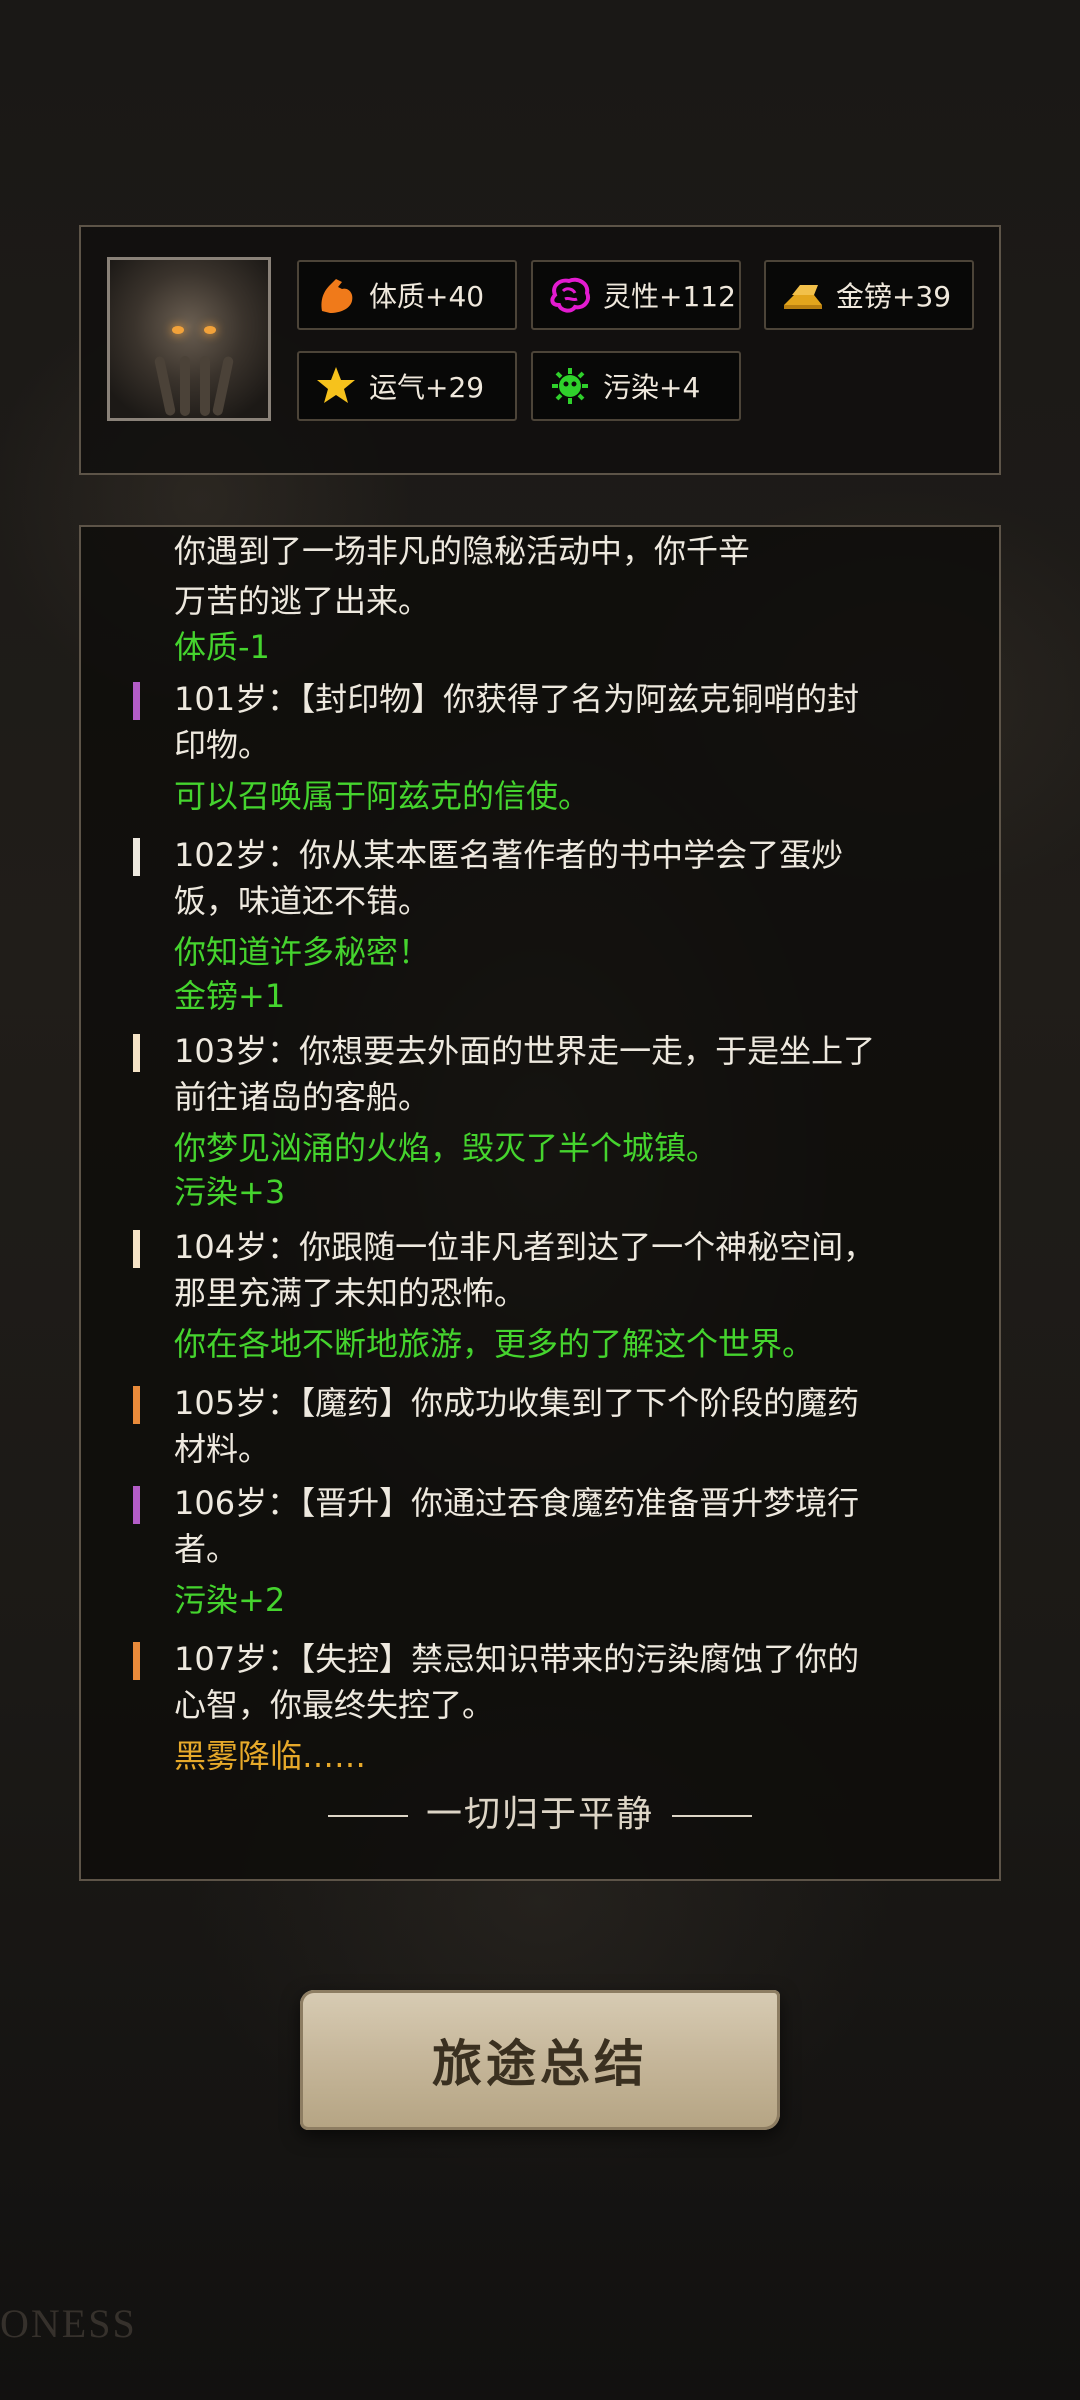 The width and height of the screenshot is (1080, 2400). Describe the element at coordinates (517, 1403) in the screenshot. I see `log-line: 105岁：【魔药】你成功收集到了下个阶段的魔药` at that location.